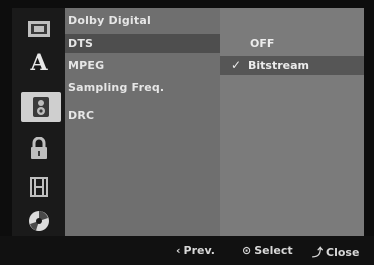 The height and width of the screenshot is (265, 374). Describe the element at coordinates (343, 252) in the screenshot. I see `close-label: Close` at that location.